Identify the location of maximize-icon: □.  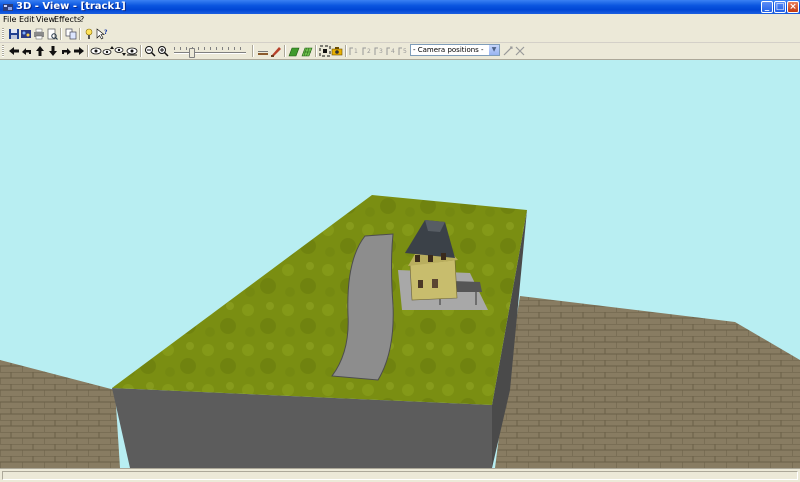
(780, 7).